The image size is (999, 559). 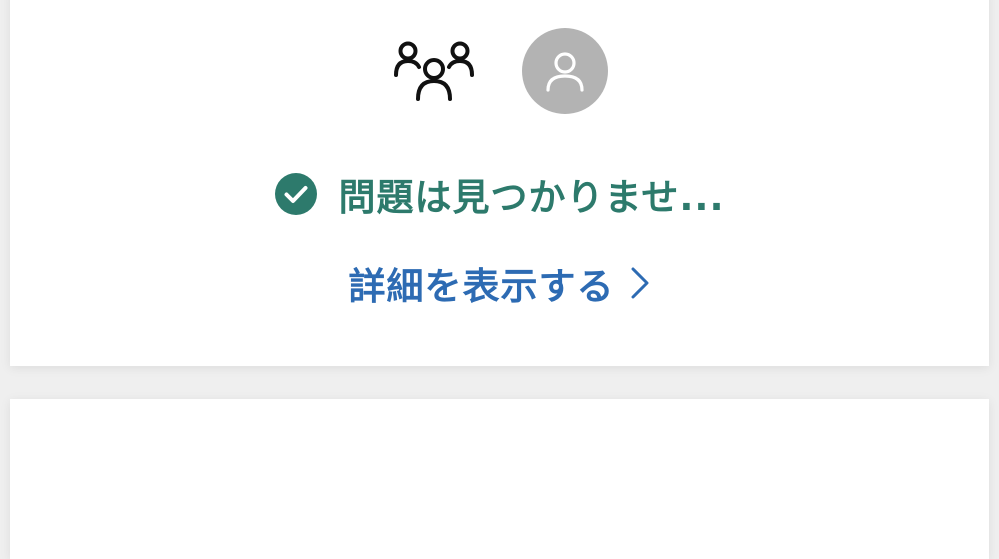 I want to click on group-icon, so click(x=434, y=71).